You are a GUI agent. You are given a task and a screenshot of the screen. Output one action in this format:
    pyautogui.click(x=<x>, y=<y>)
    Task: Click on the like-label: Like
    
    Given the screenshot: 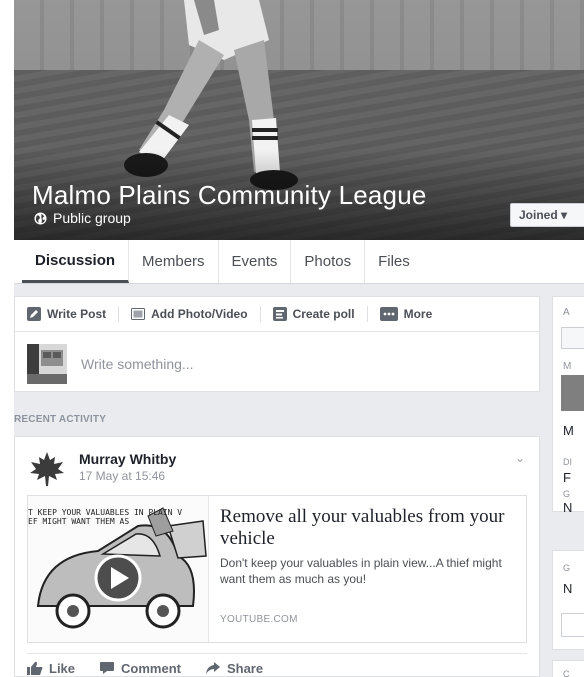 What is the action you would take?
    pyautogui.click(x=62, y=668)
    